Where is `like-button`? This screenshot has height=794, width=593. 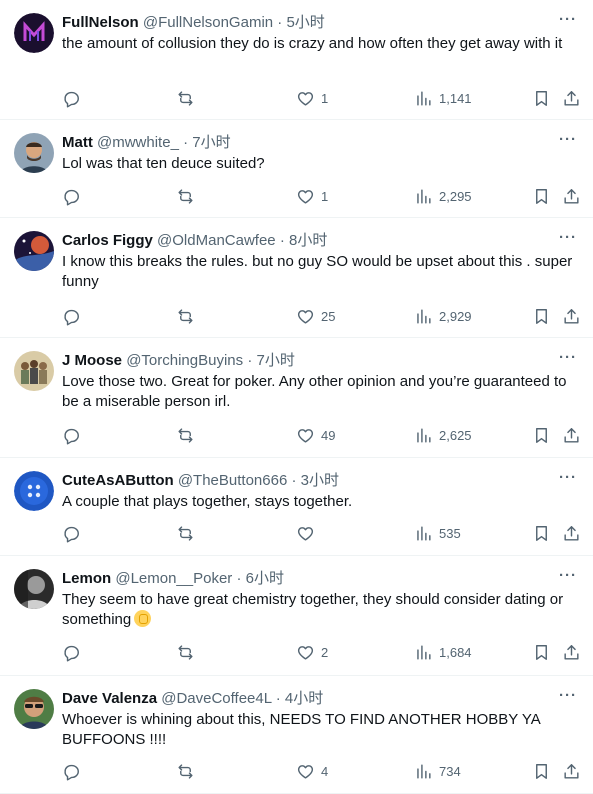
like-button is located at coordinates (308, 533).